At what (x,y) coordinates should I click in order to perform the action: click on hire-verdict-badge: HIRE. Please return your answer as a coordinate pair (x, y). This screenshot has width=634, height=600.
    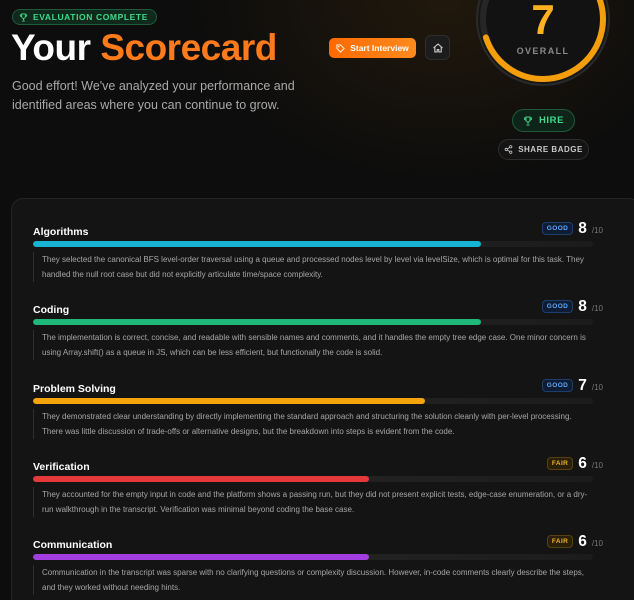
    Looking at the image, I should click on (543, 120).